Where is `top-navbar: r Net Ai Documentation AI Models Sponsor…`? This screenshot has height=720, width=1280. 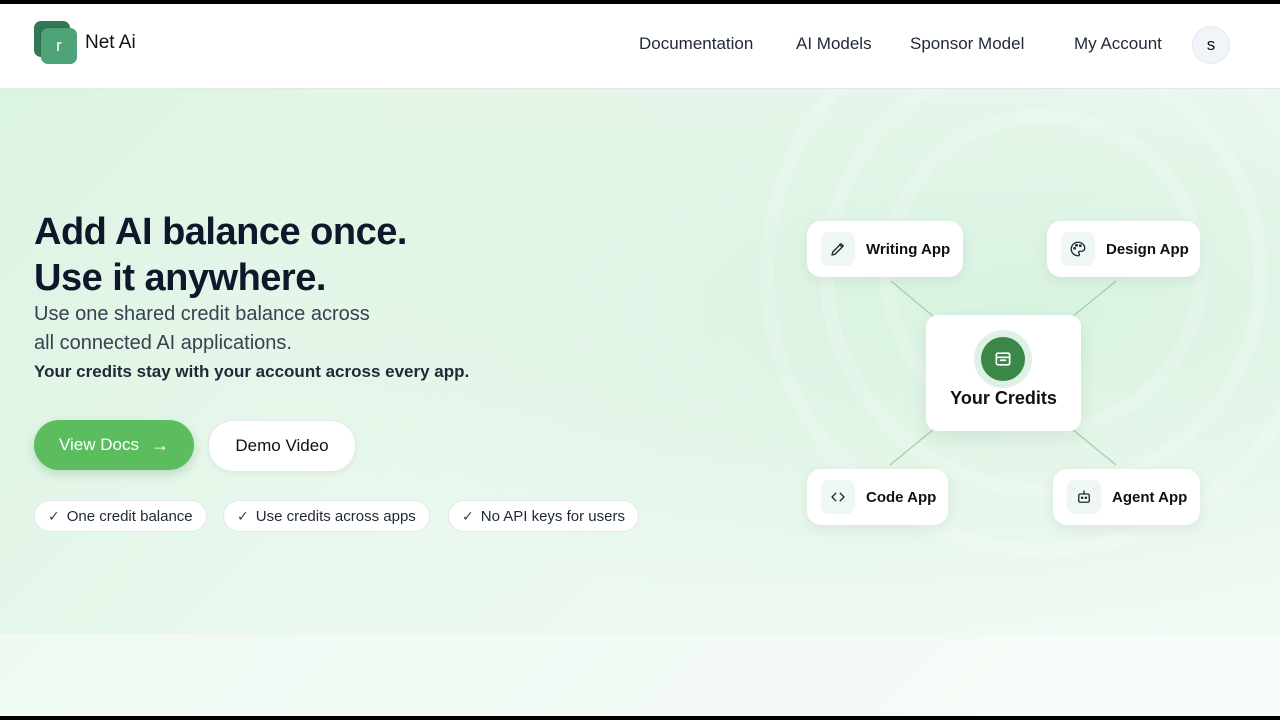 top-navbar: r Net Ai Documentation AI Models Sponsor… is located at coordinates (640, 46).